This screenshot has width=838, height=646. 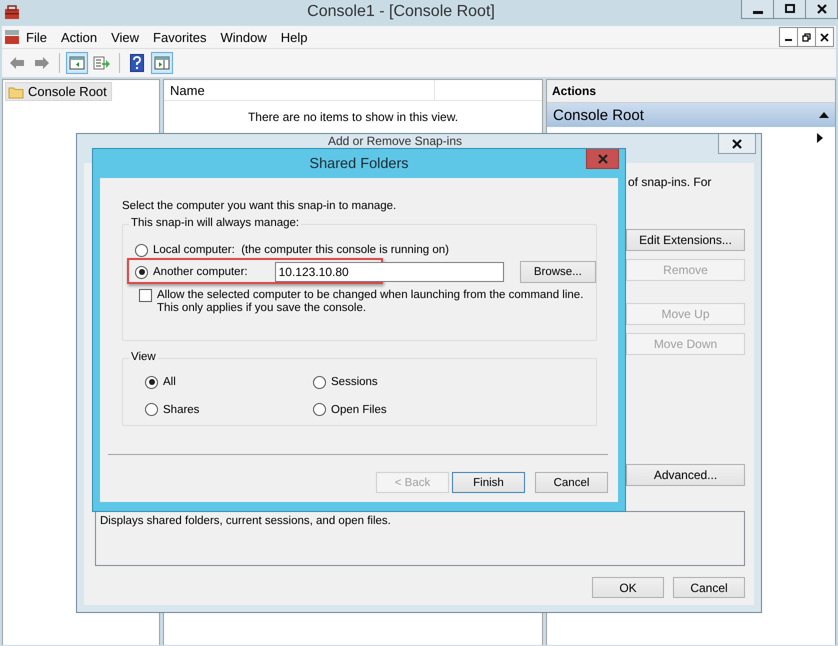 I want to click on menu-item: Favorites, so click(x=180, y=37).